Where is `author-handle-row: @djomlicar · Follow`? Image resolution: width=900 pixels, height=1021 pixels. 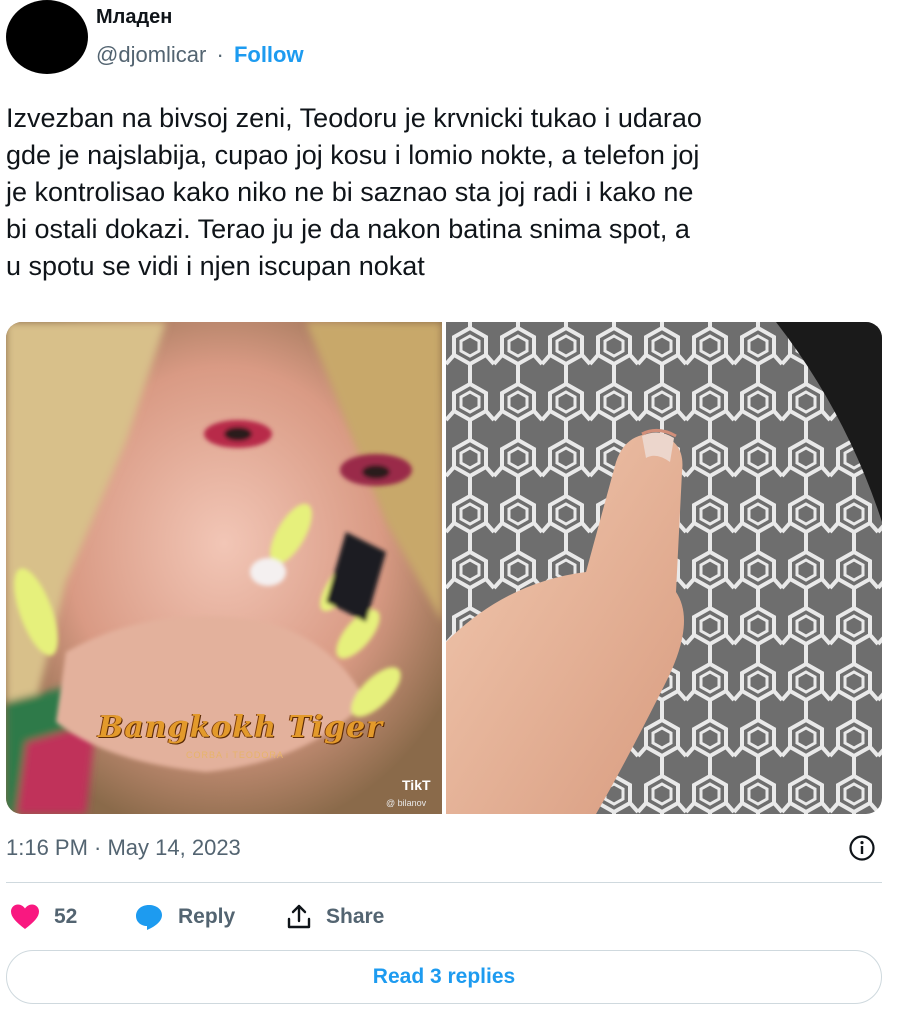
author-handle-row: @djomlicar · Follow is located at coordinates (200, 55).